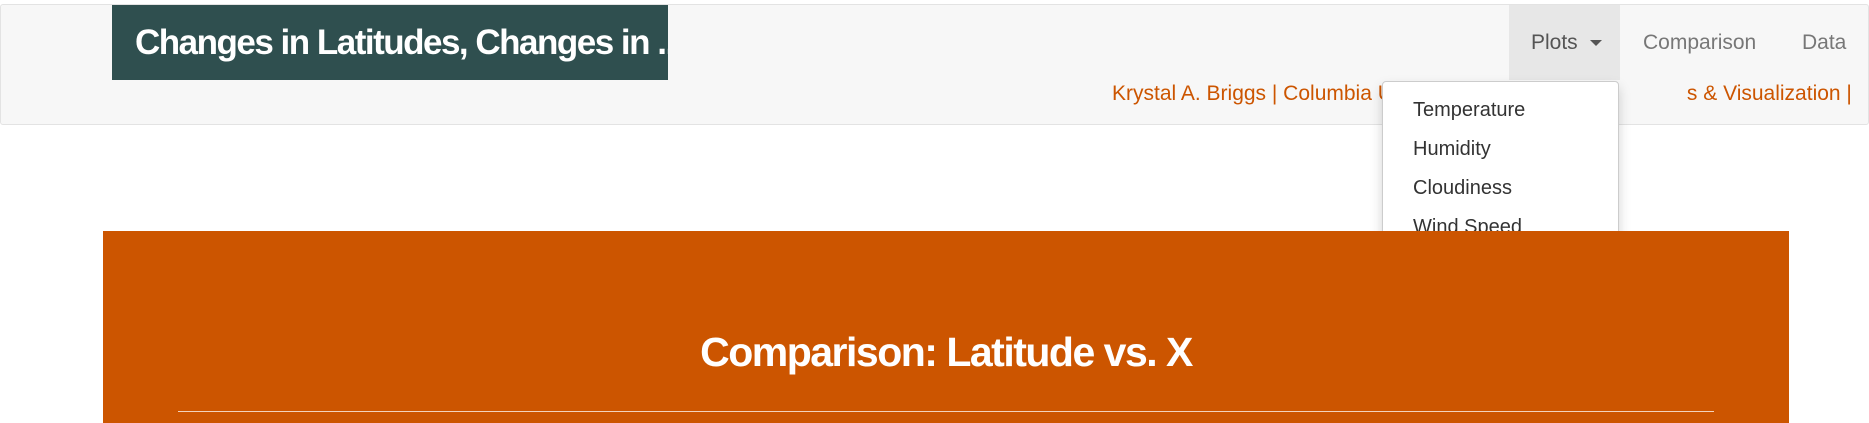  I want to click on caret-down-icon, so click(1595, 43).